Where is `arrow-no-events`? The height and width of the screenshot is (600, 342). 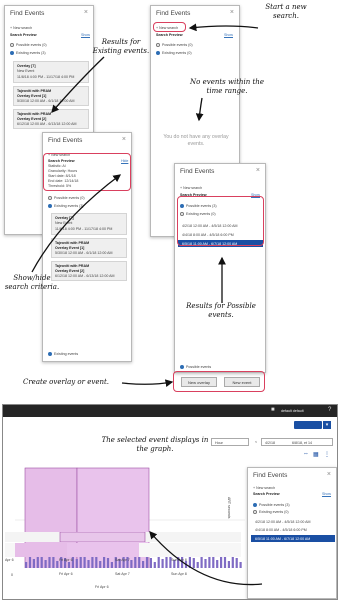 arrow-no-events is located at coordinates (199, 109).